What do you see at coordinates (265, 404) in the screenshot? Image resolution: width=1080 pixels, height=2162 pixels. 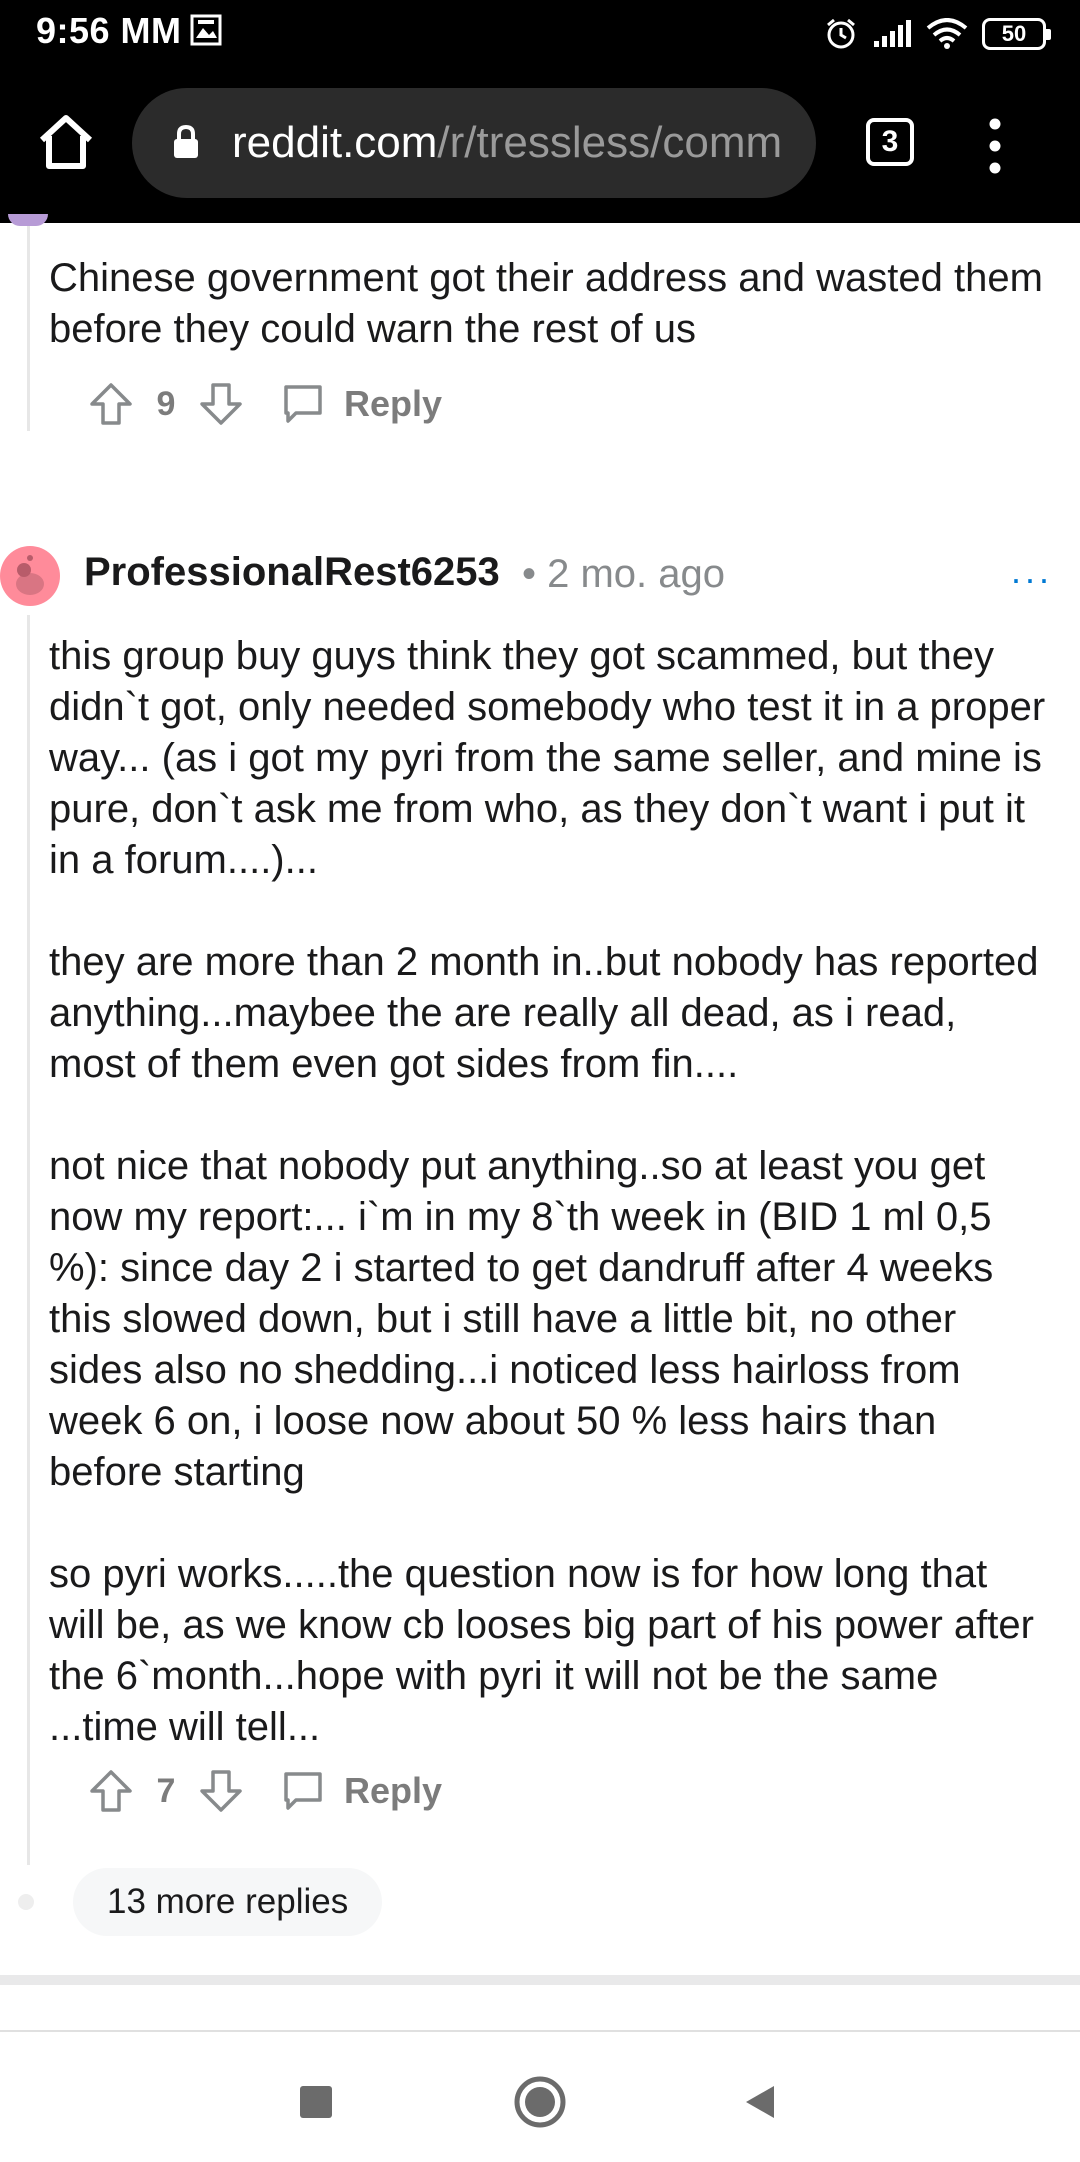 I see `comment-actions: 9 Reply` at bounding box center [265, 404].